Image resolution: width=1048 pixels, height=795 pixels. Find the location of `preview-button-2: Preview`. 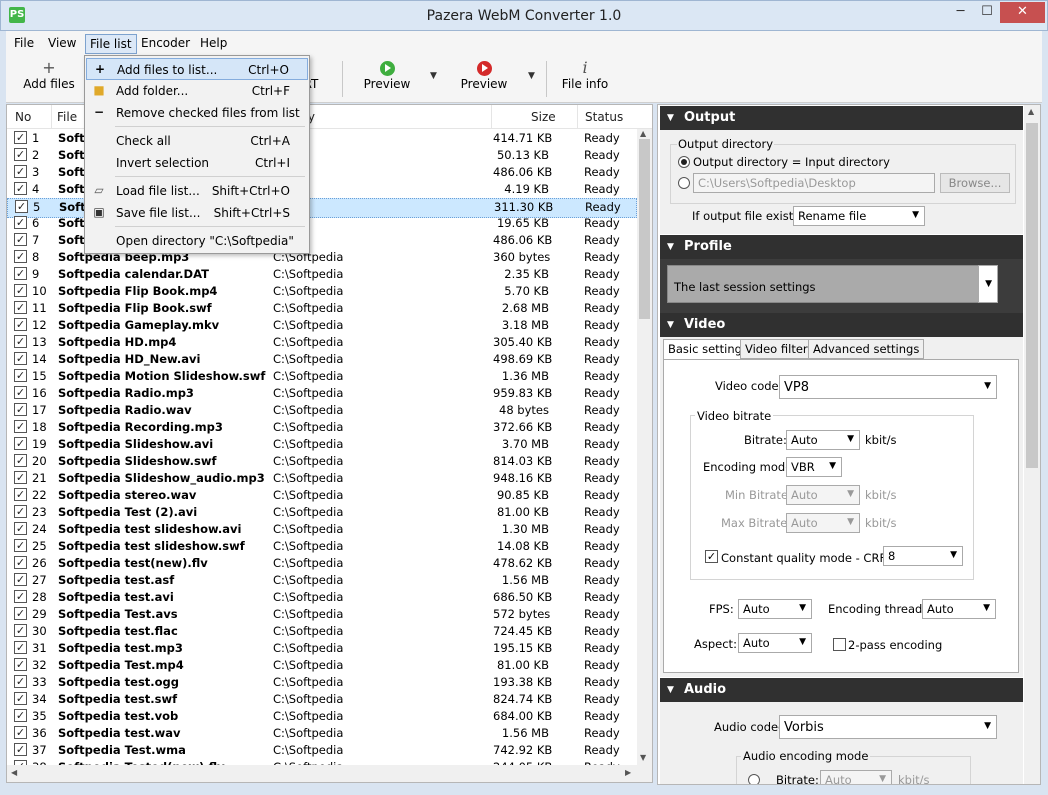

preview-button-2: Preview is located at coordinates (484, 79).